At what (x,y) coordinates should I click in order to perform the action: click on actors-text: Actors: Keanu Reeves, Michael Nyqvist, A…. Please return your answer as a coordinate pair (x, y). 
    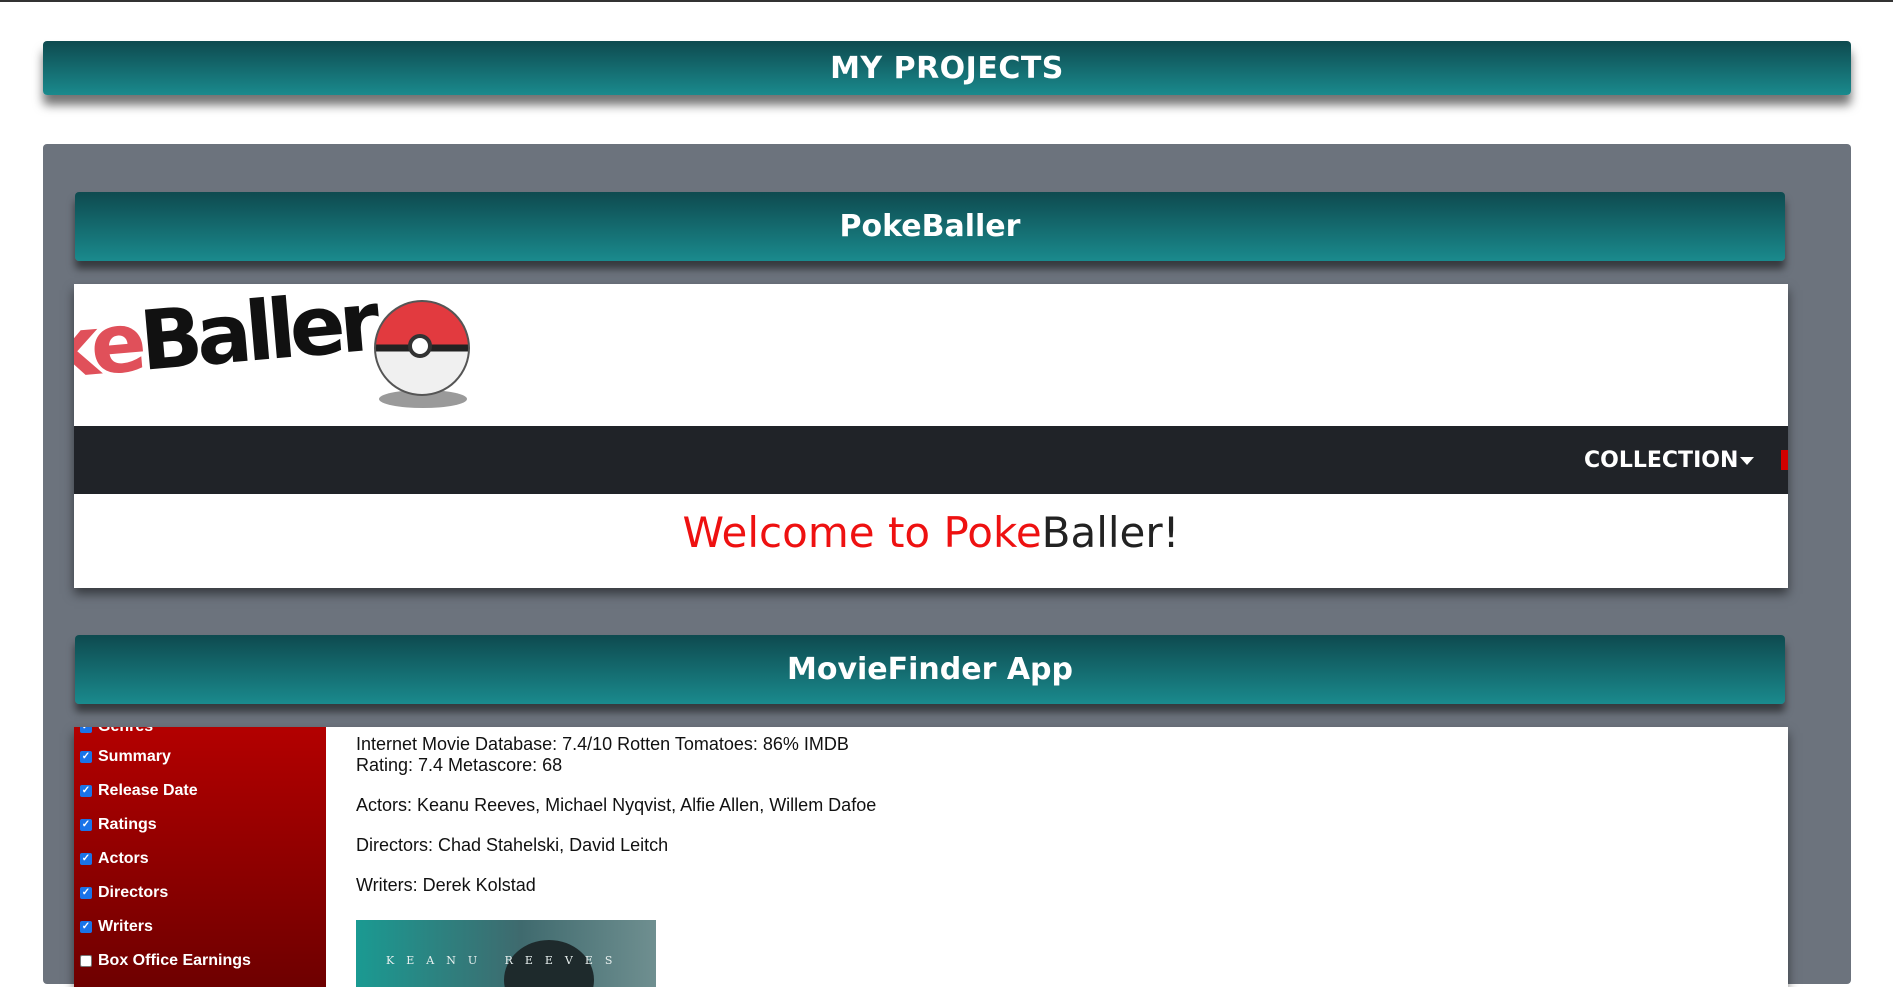
    Looking at the image, I should click on (616, 805).